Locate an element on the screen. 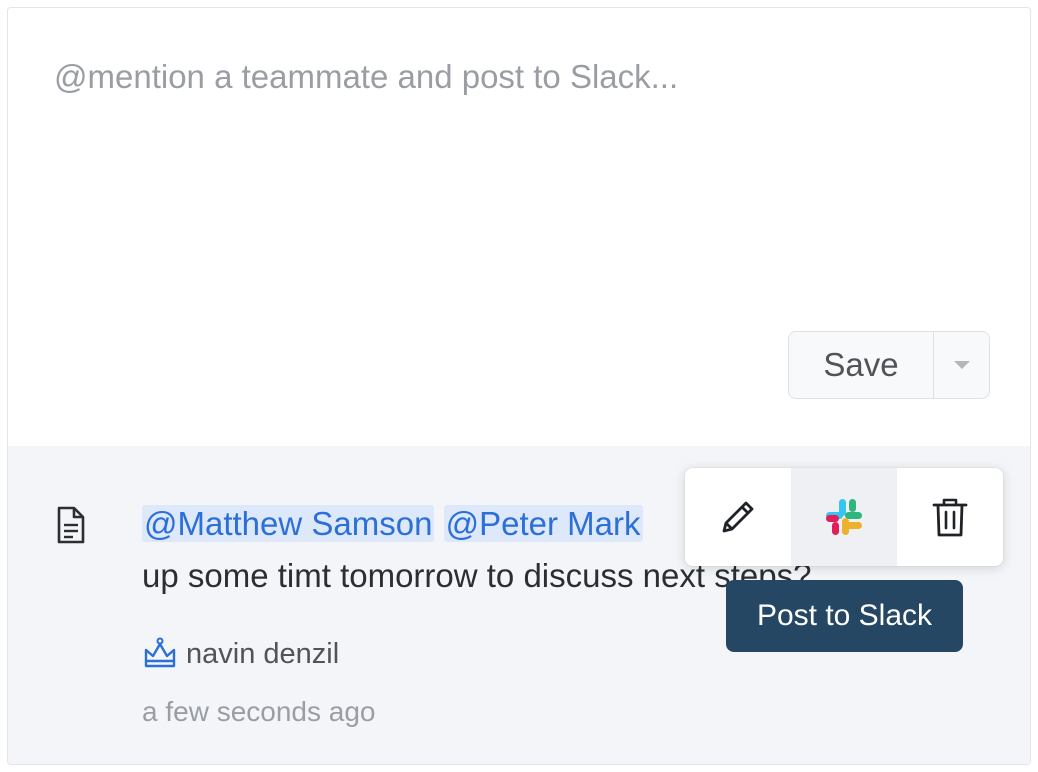  post-to-slack-tooltip: Post to Slack is located at coordinates (844, 616).